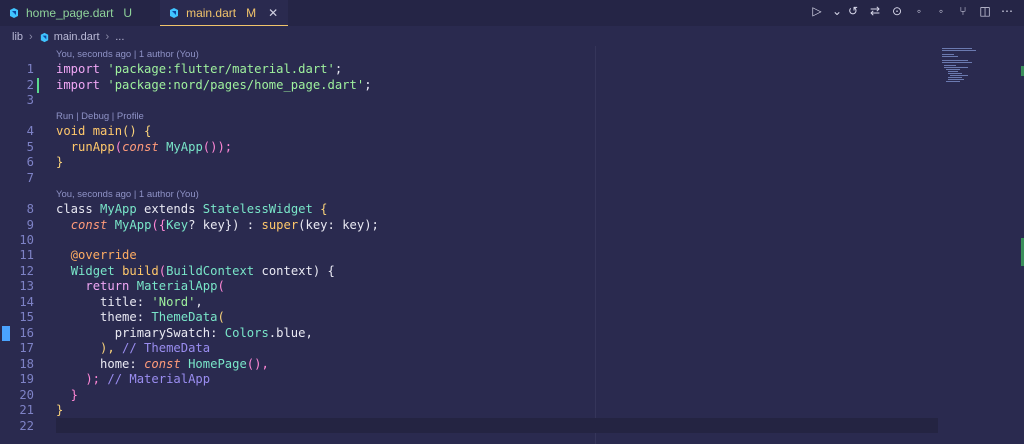  I want to click on tab-label: home_page.dart, so click(70, 13).